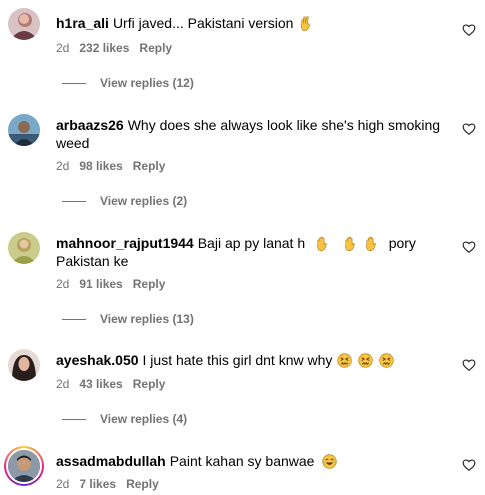 The height and width of the screenshot is (495, 485). I want to click on story-avatar, so click(24, 466).